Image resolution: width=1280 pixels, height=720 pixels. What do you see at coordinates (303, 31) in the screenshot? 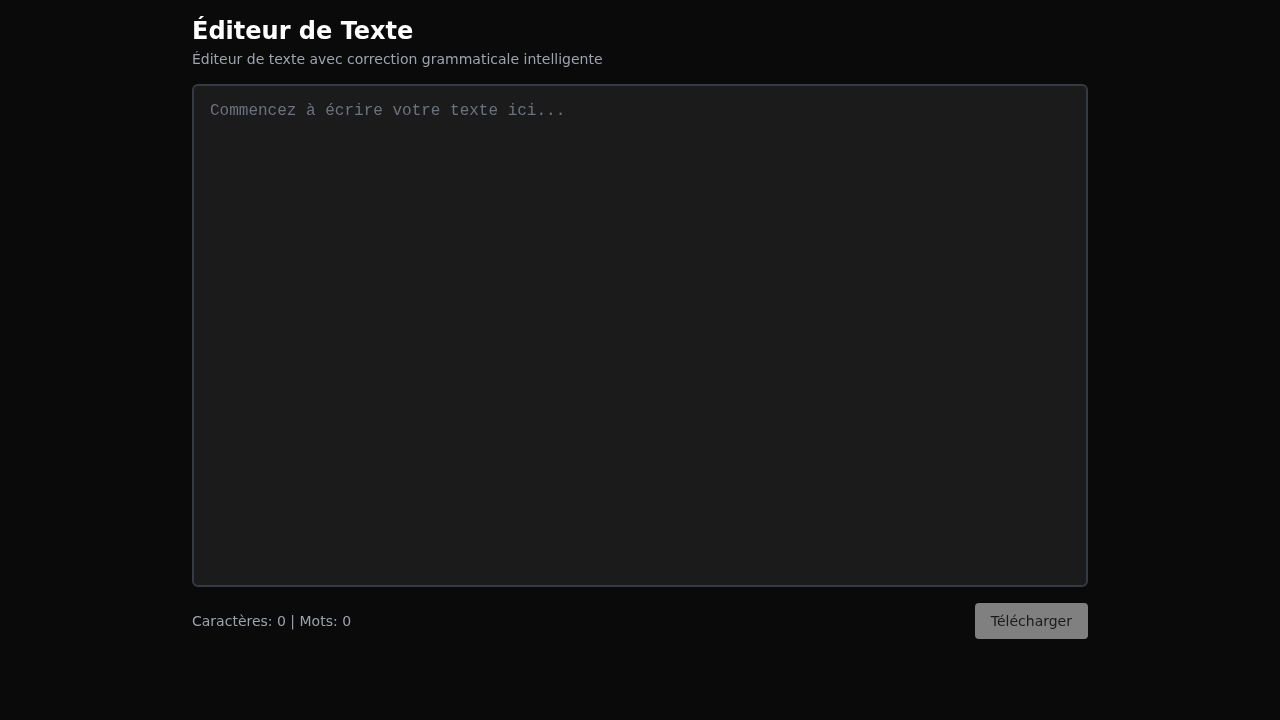
I see `page-title: Éditeur de Texte` at bounding box center [303, 31].